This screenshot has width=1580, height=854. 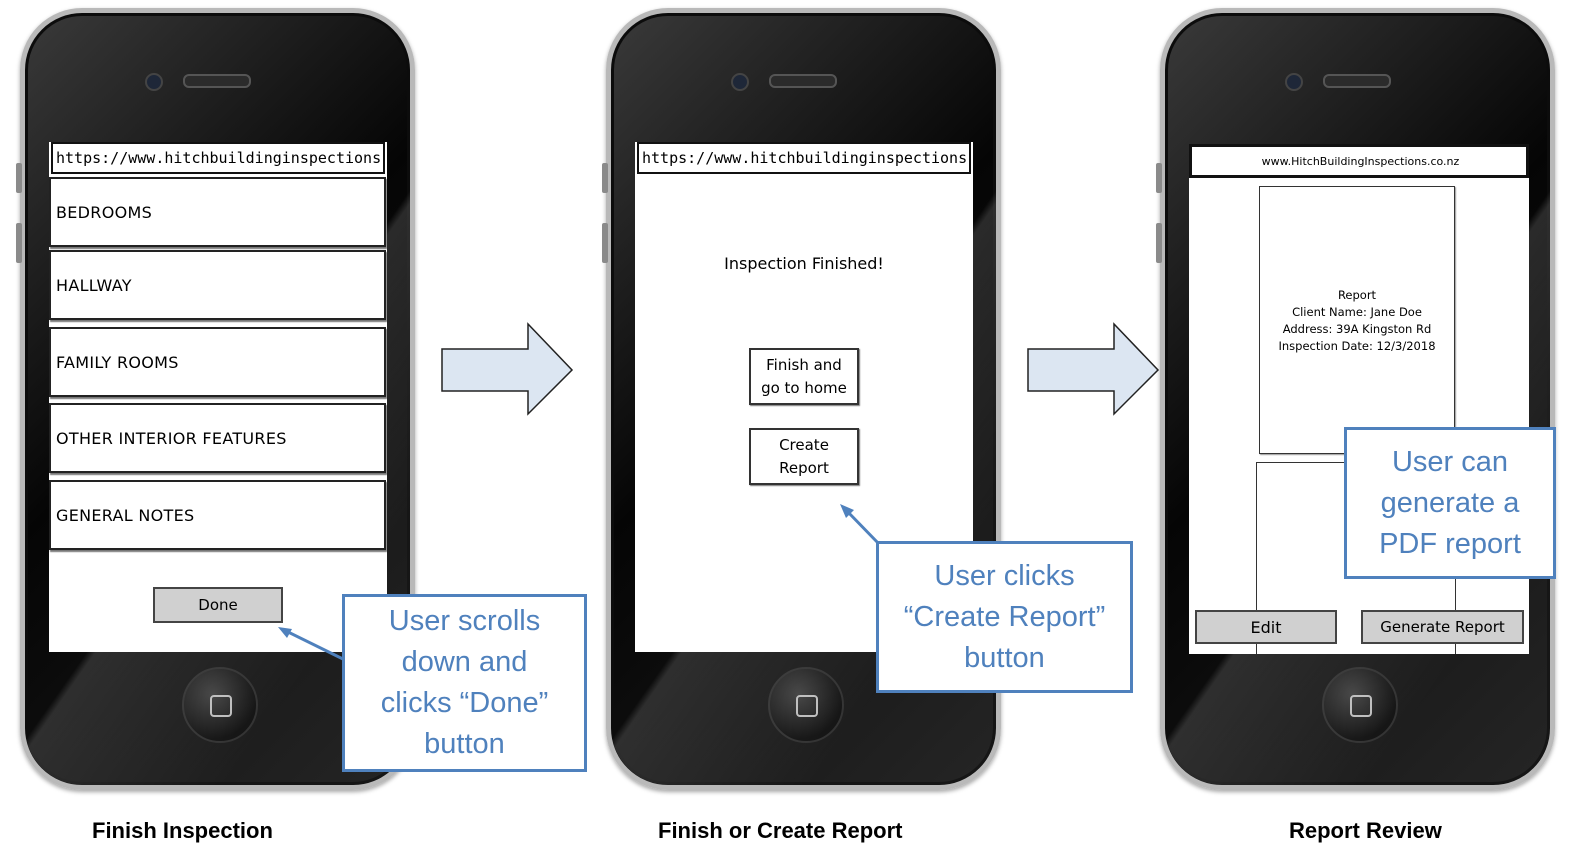 I want to click on callout-generate-pdf: User can generate a PDF report, so click(x=1450, y=503).